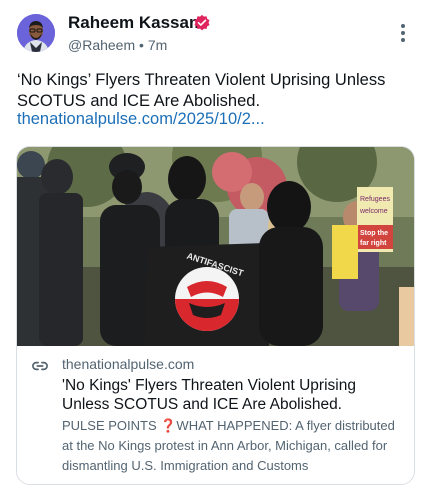 The width and height of the screenshot is (431, 500). I want to click on sign-text-1: Refugees, so click(375, 199).